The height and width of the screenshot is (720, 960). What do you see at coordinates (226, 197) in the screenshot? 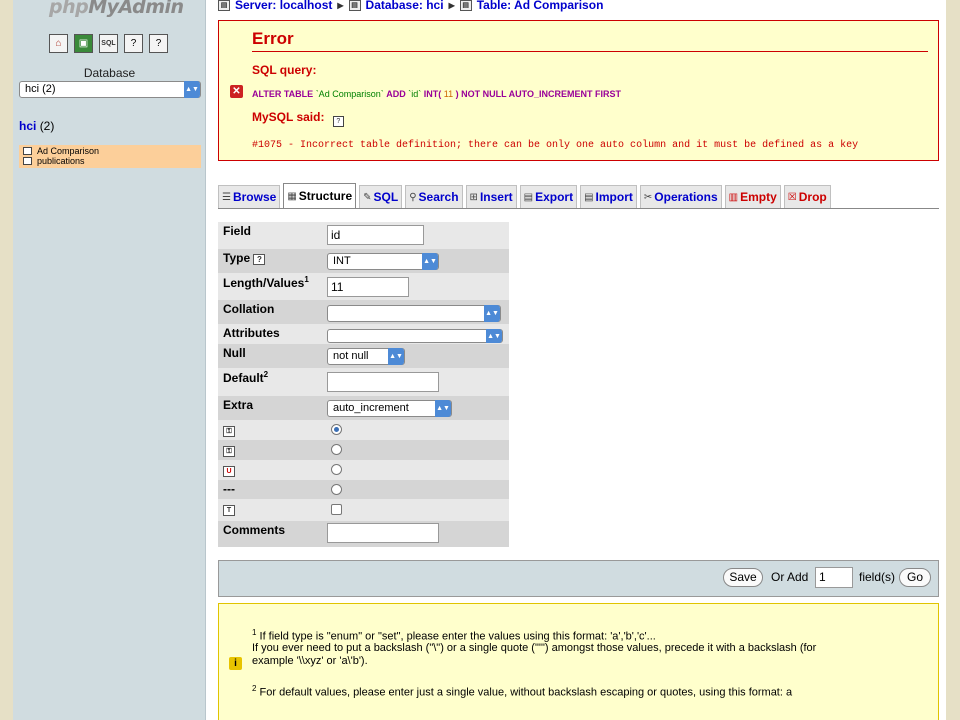
I see `browse-icon: ☰` at bounding box center [226, 197].